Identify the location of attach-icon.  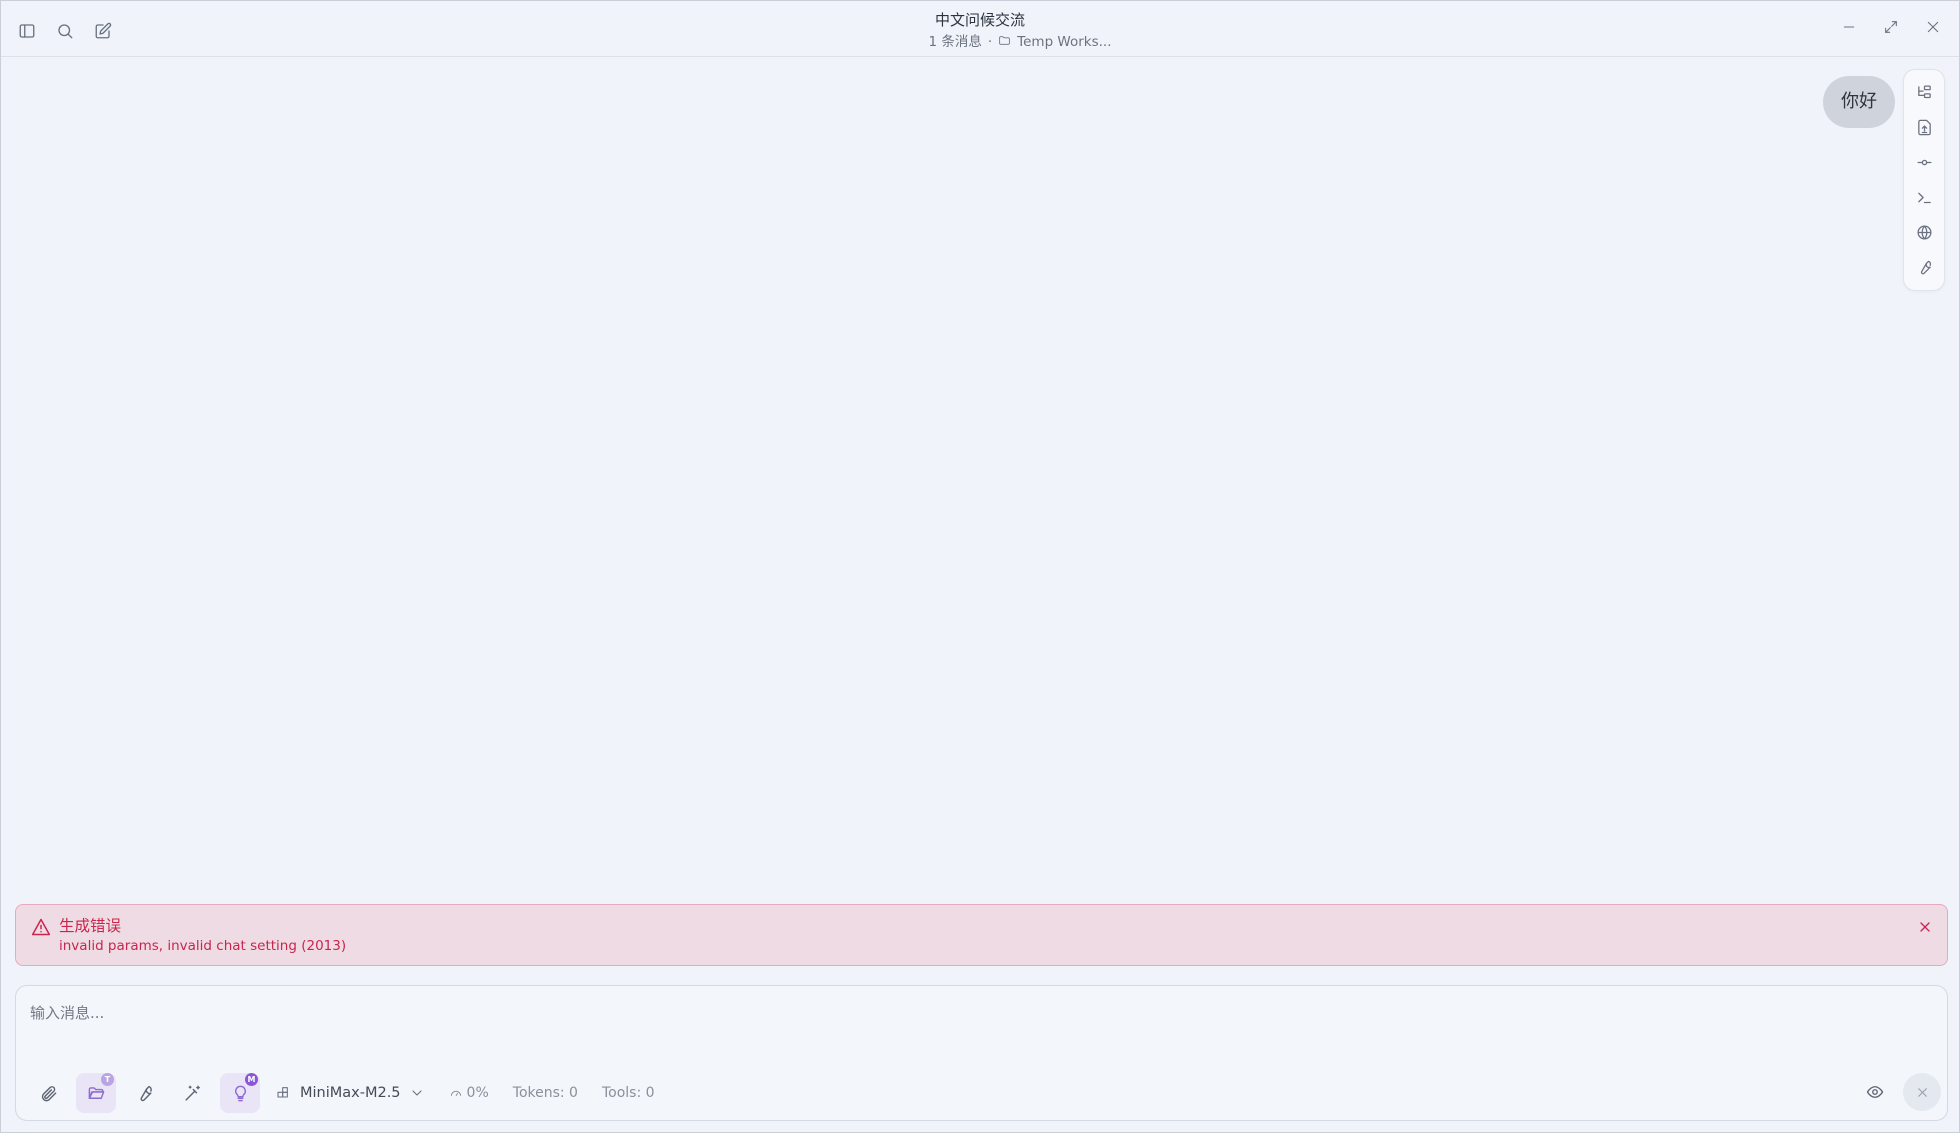
(48, 1093).